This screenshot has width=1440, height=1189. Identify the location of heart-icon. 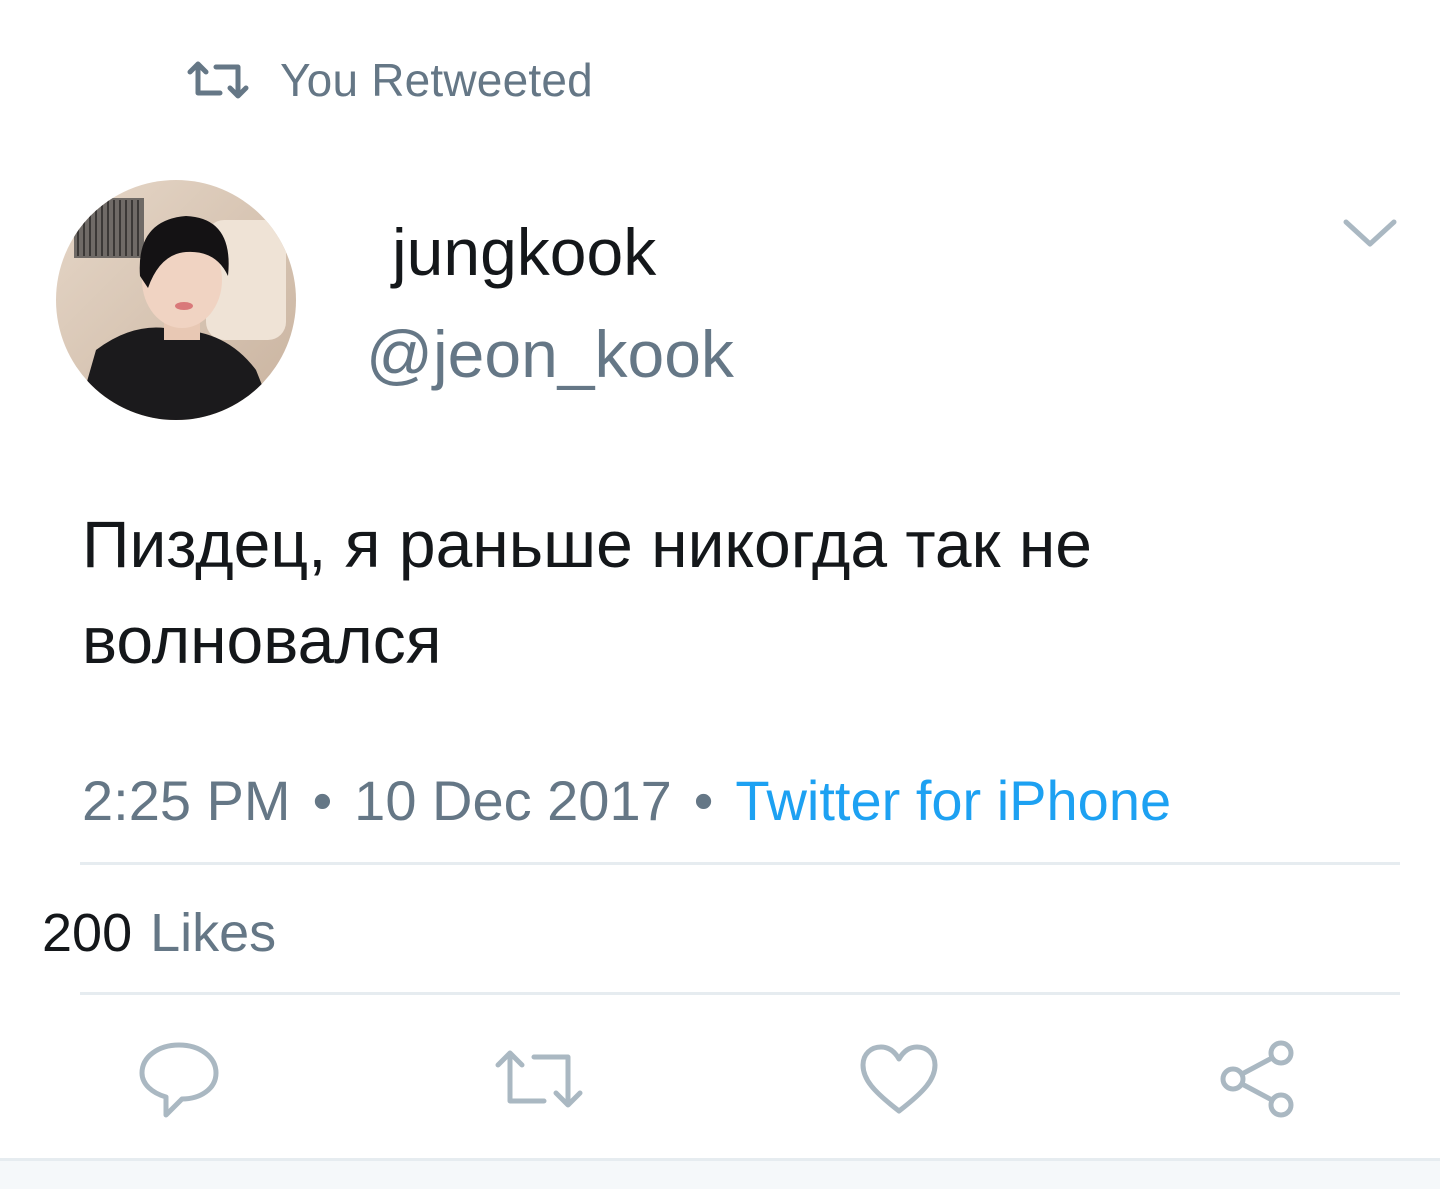
(899, 1081).